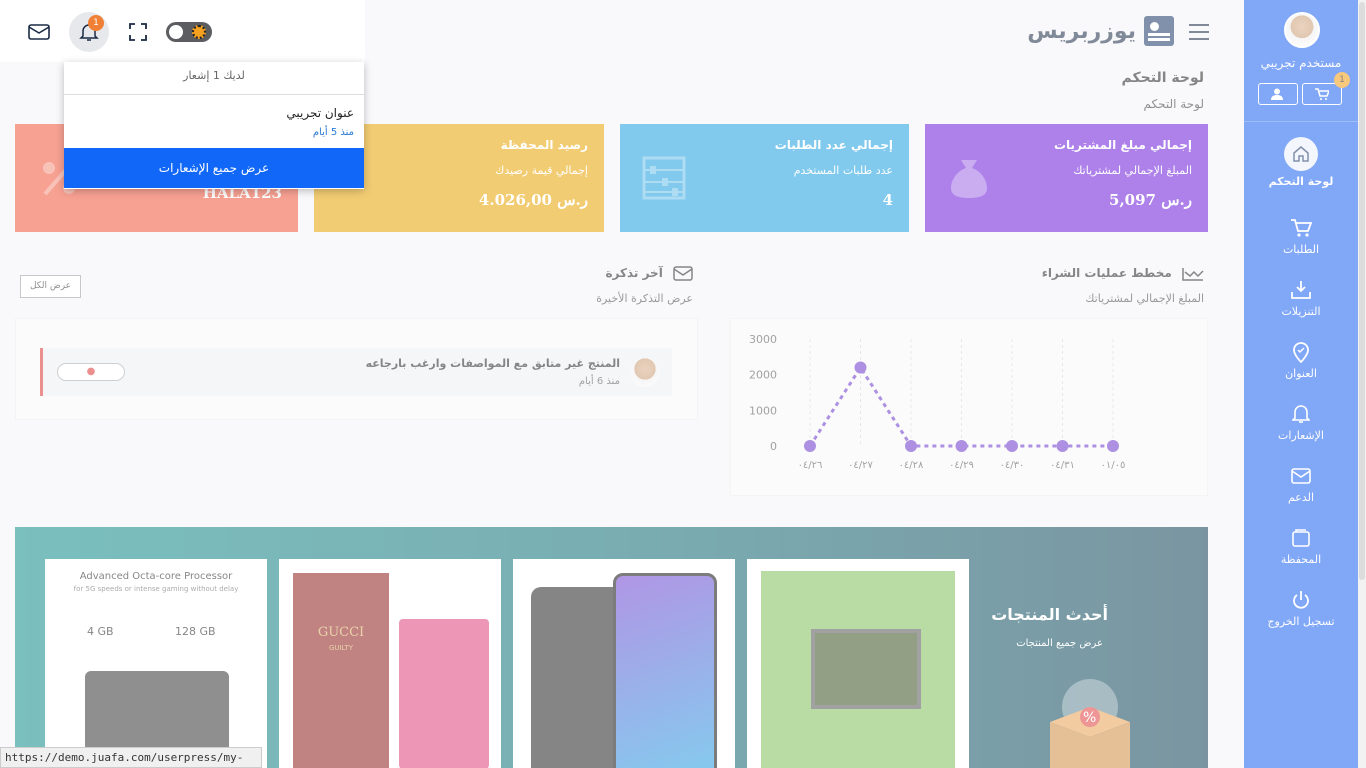  I want to click on chart-icon, so click(1193, 274).